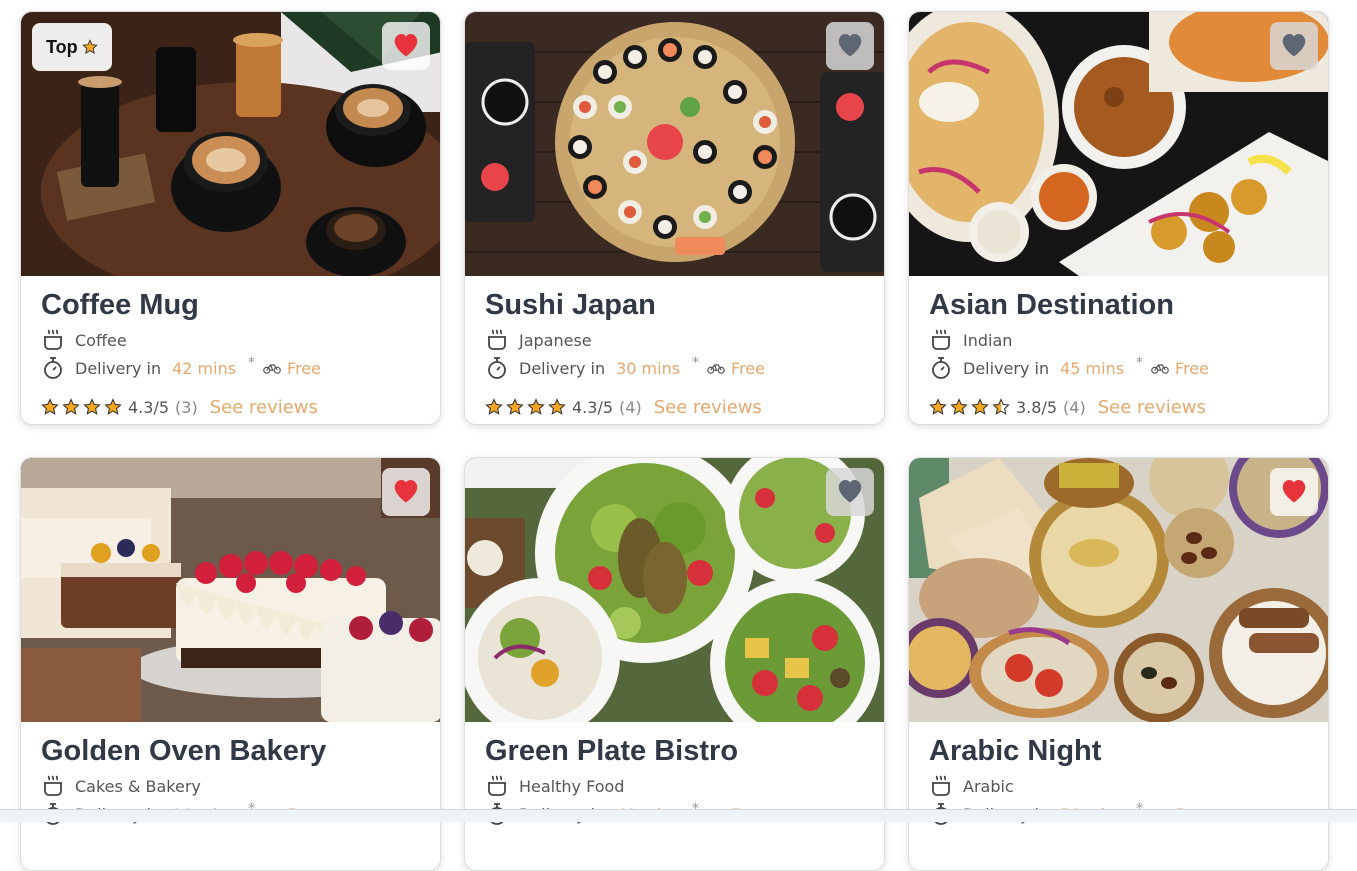 The image size is (1357, 871). Describe the element at coordinates (677, 751) in the screenshot. I see `restaurant-name: Green Plate Bistro` at that location.